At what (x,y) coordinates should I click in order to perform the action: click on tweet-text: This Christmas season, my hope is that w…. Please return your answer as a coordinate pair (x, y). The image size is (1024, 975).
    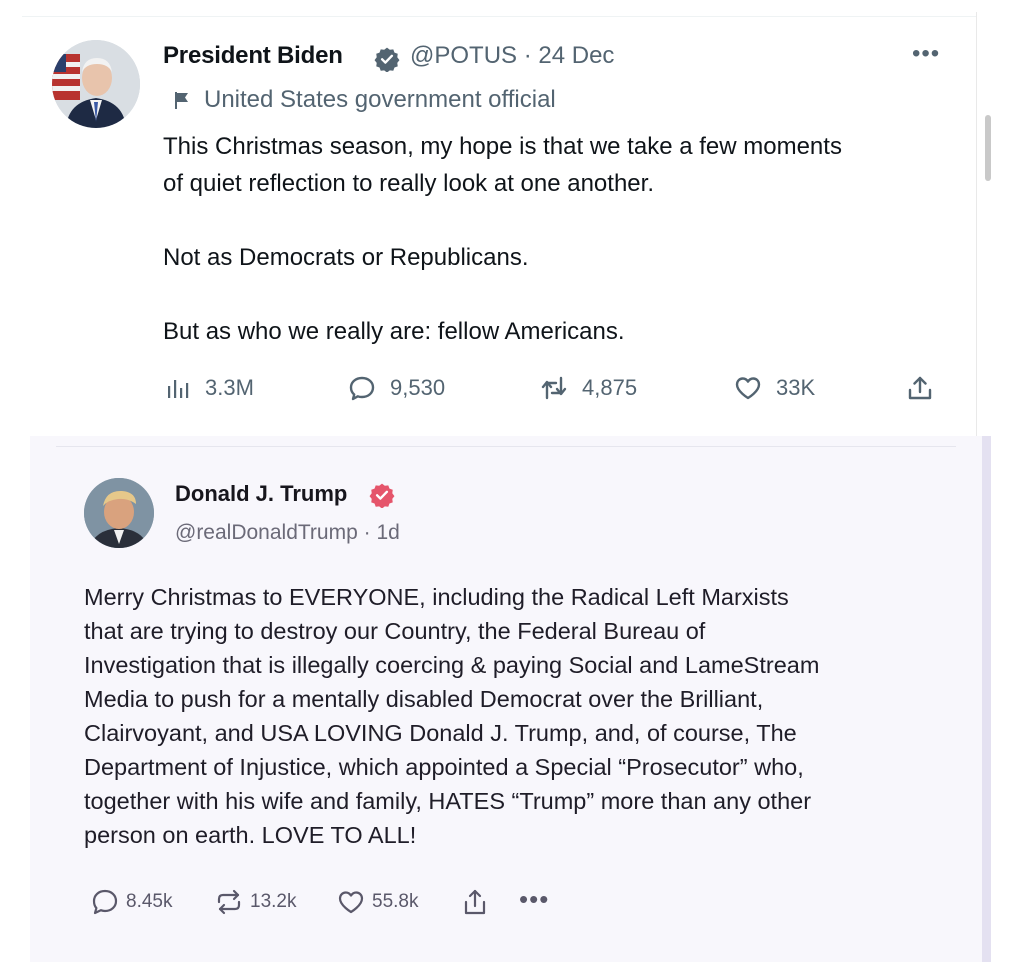
    Looking at the image, I should click on (502, 239).